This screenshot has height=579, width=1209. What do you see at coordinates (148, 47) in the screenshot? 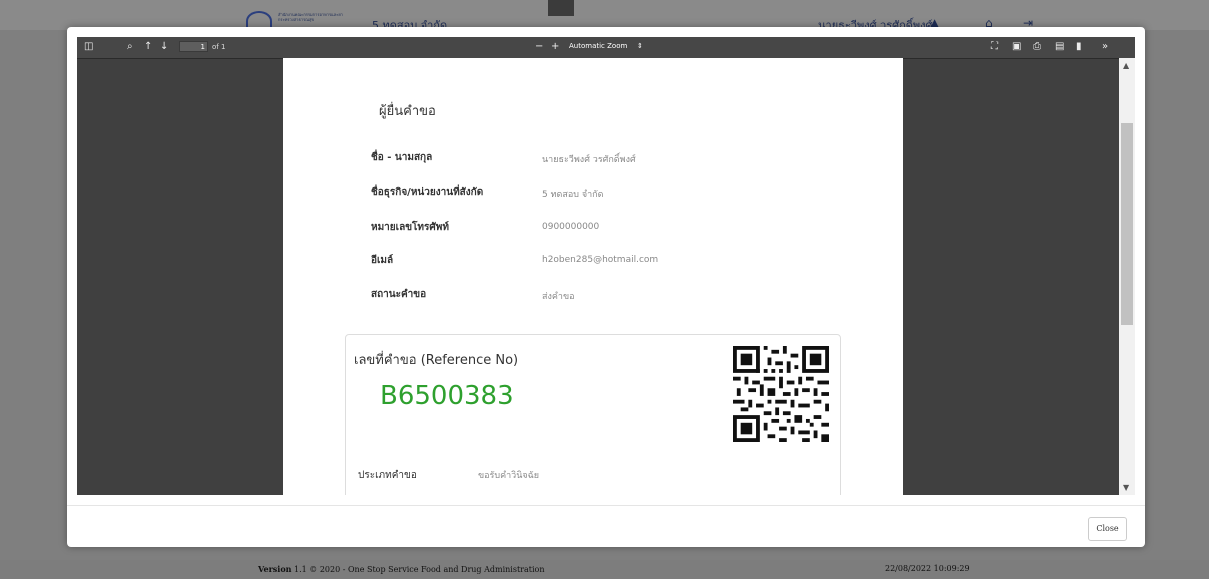
I see `previous-page-icon: ↑` at bounding box center [148, 47].